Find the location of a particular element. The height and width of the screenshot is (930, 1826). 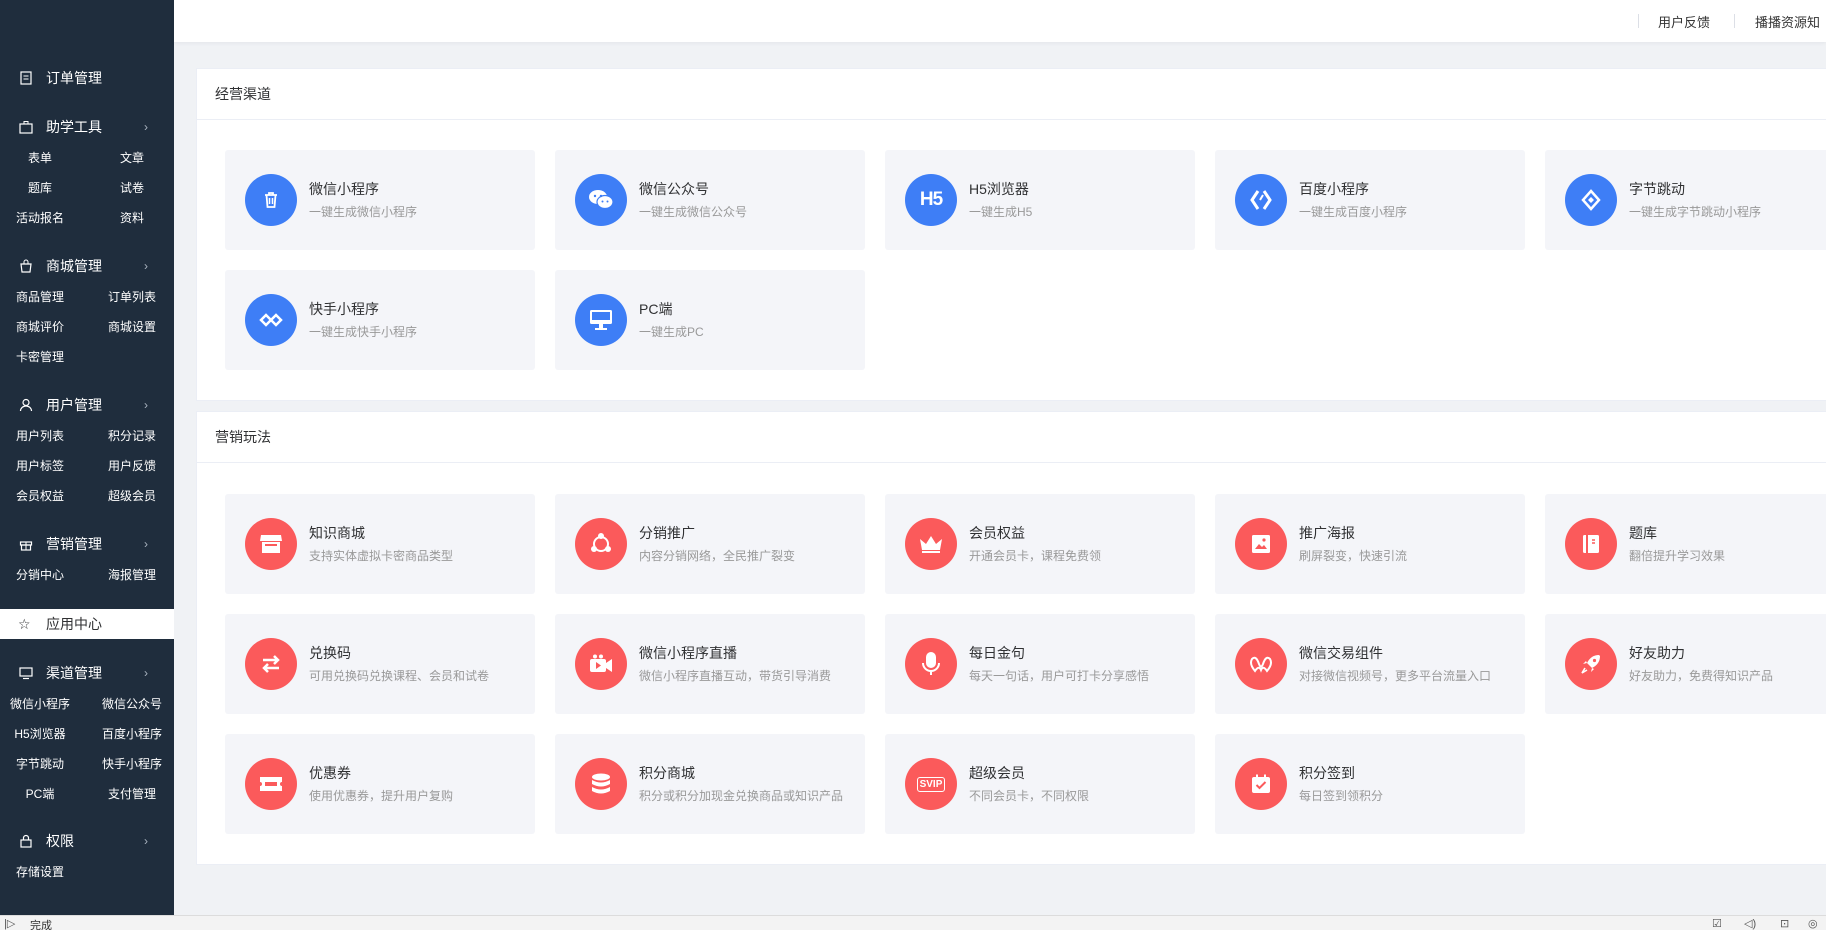

rocket-icon is located at coordinates (1591, 664).